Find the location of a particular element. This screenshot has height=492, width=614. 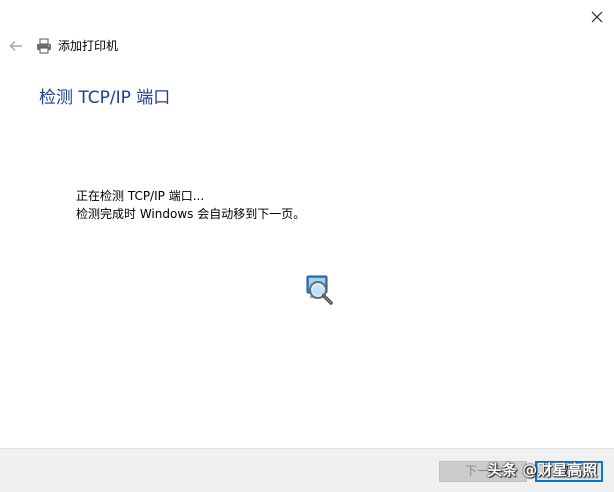

close-button is located at coordinates (597, 17).